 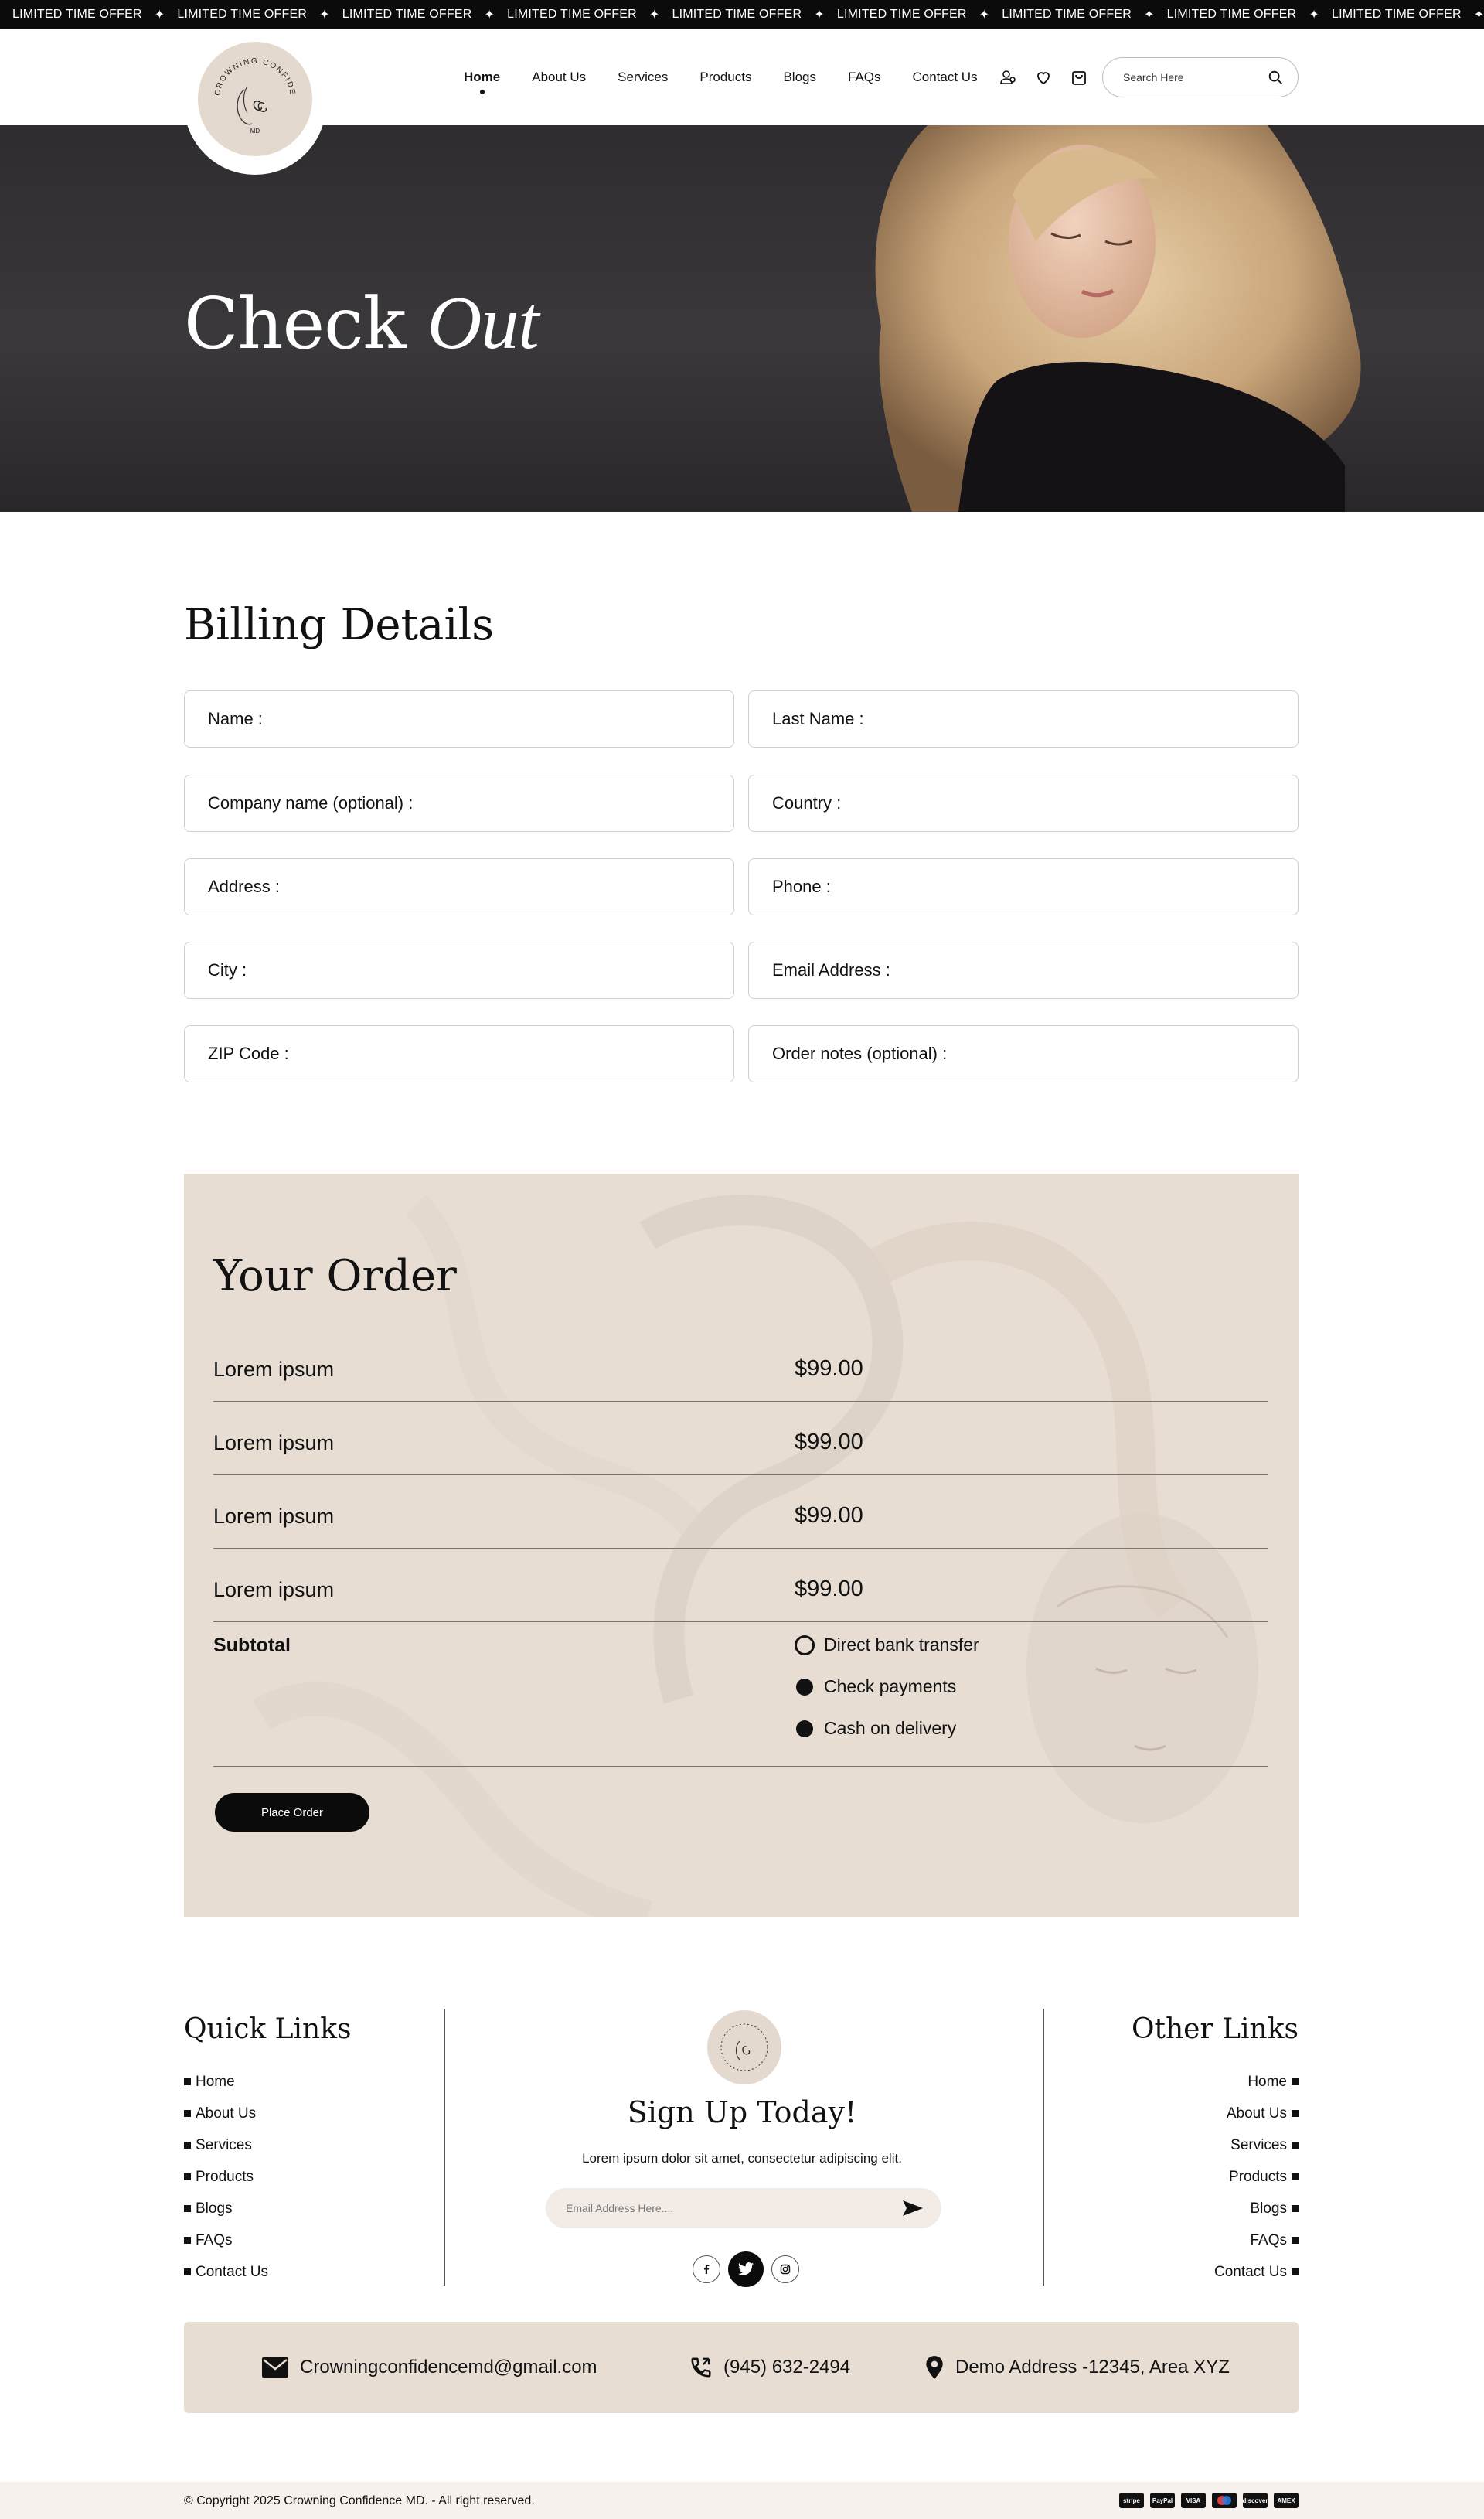 I want to click on payment-logo-visa-icon: VISA, so click(x=1193, y=2500).